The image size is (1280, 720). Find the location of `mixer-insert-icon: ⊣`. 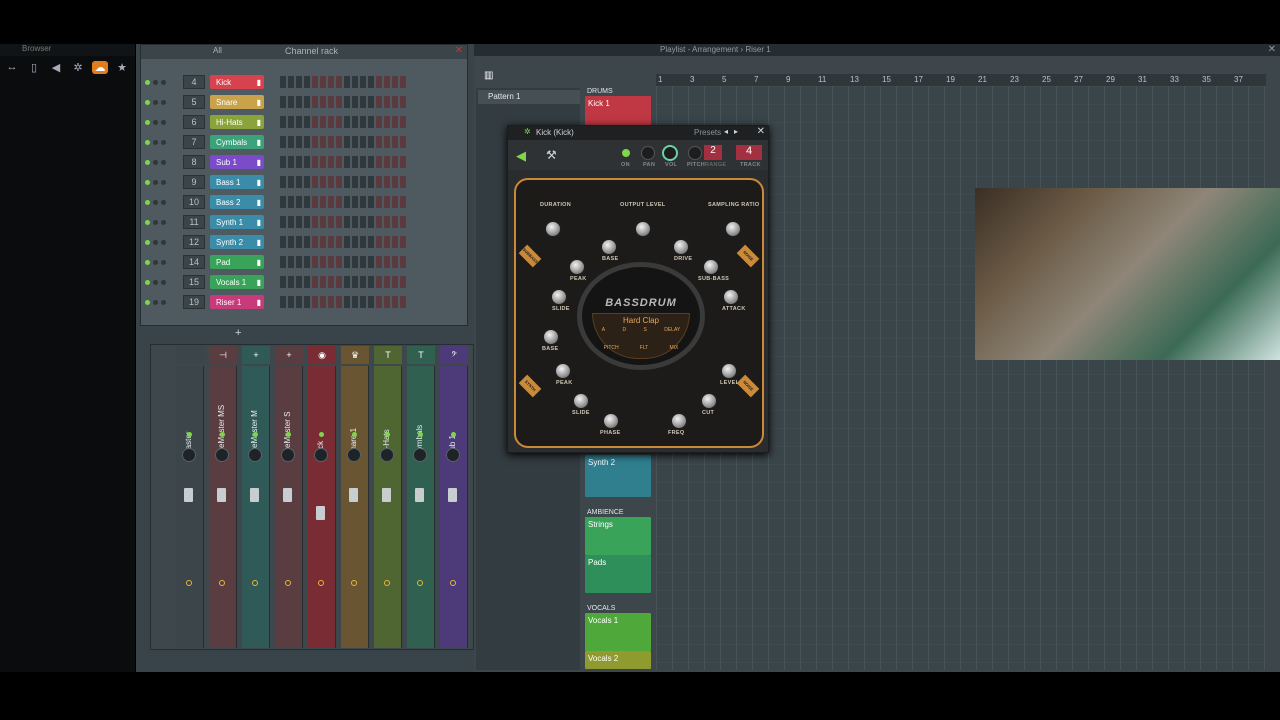

mixer-insert-icon: ⊣ is located at coordinates (223, 355).